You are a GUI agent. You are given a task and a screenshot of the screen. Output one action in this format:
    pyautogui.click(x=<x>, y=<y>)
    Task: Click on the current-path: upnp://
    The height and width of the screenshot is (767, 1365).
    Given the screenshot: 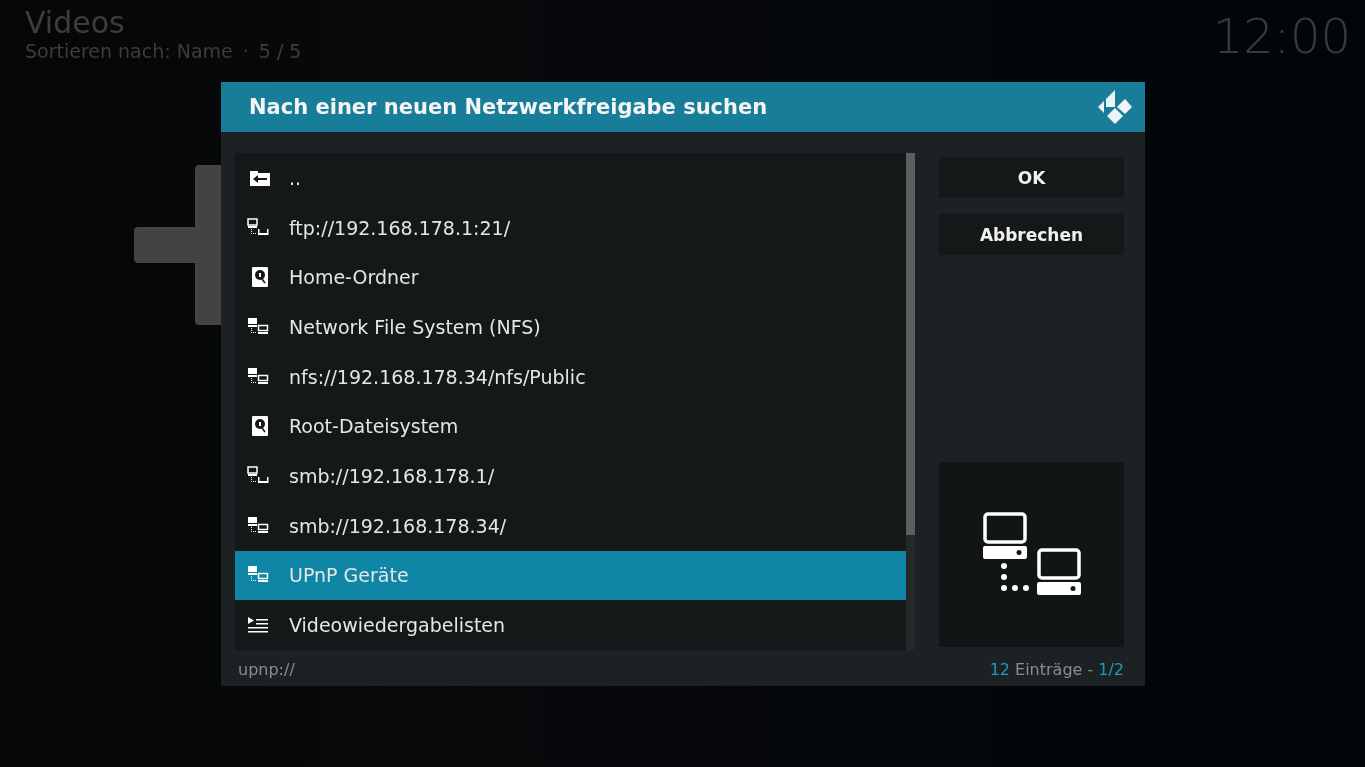 What is the action you would take?
    pyautogui.click(x=266, y=669)
    